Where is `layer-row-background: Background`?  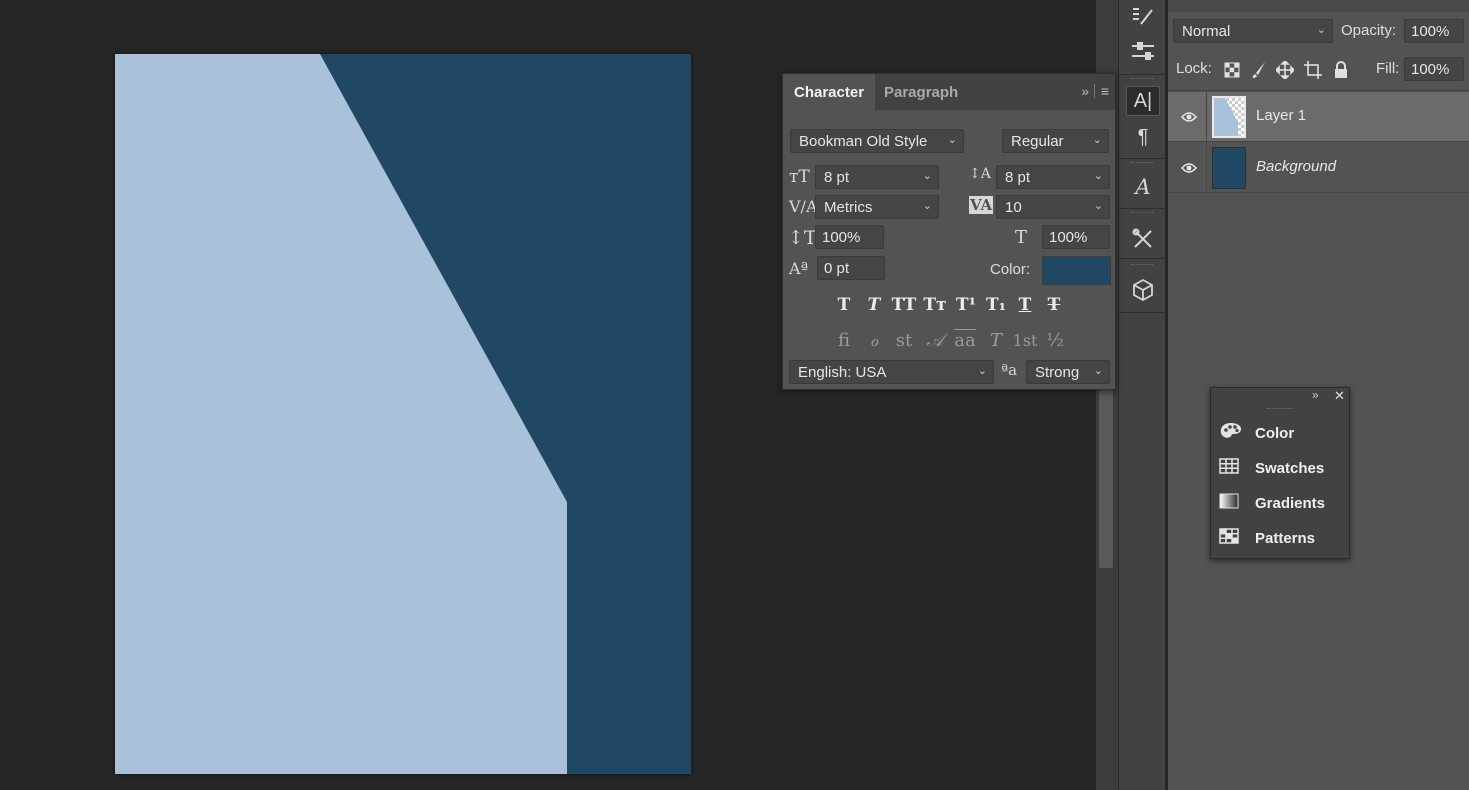
layer-row-background: Background is located at coordinates (1318, 168).